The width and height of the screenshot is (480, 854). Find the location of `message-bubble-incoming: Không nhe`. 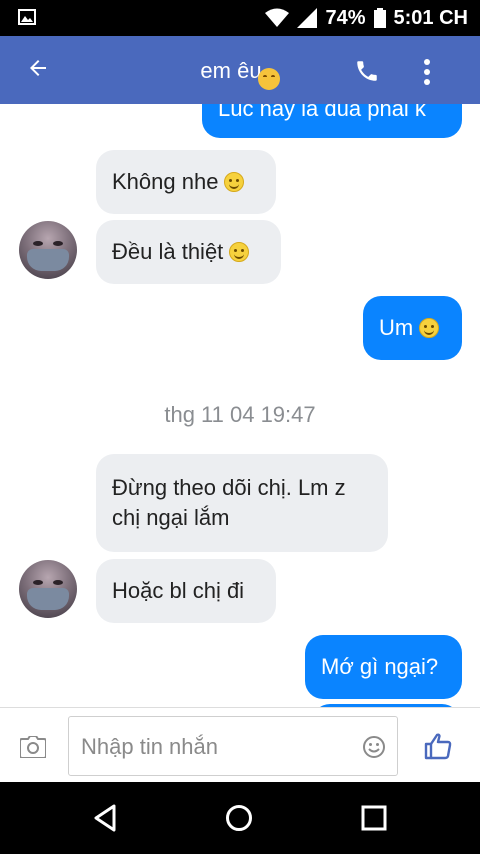

message-bubble-incoming: Không nhe is located at coordinates (186, 182).